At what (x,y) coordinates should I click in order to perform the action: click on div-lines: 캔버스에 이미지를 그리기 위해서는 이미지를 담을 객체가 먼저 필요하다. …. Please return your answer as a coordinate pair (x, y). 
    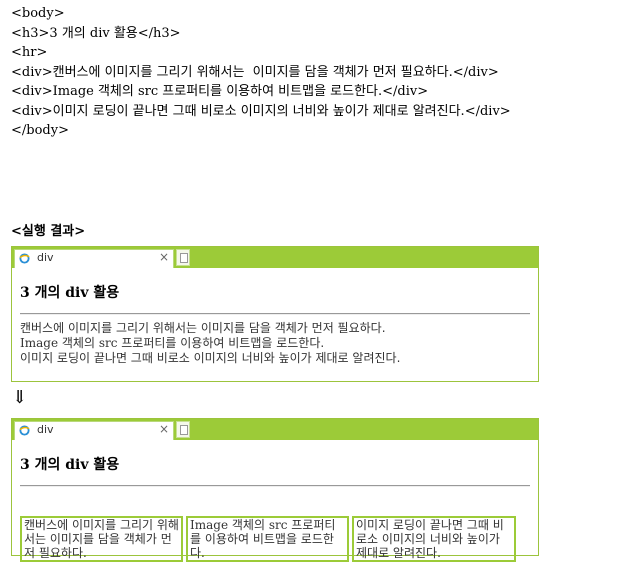
    Looking at the image, I should click on (210, 343).